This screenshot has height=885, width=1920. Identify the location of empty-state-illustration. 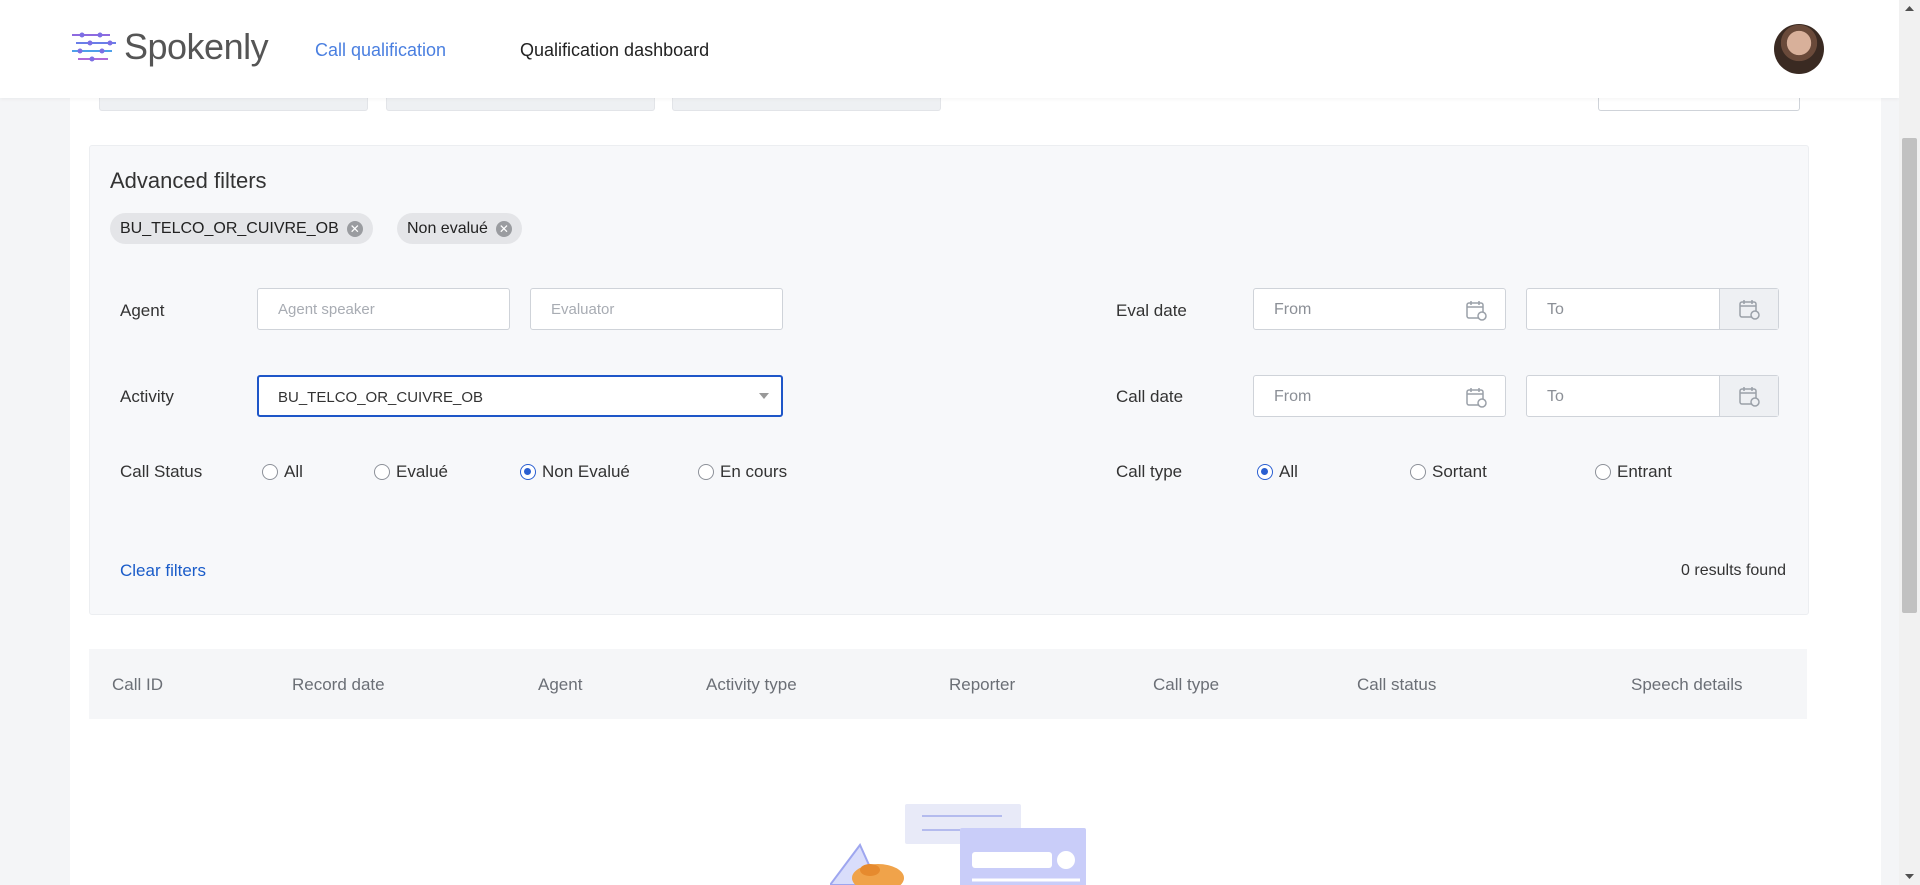
(958, 844).